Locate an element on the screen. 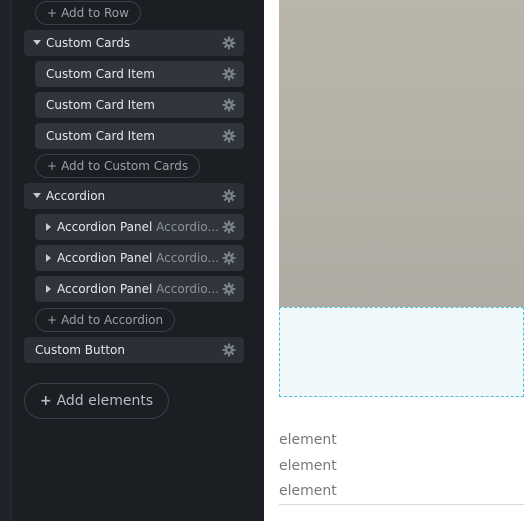 The image size is (524, 521). add-elements-label: Add elements is located at coordinates (105, 401).